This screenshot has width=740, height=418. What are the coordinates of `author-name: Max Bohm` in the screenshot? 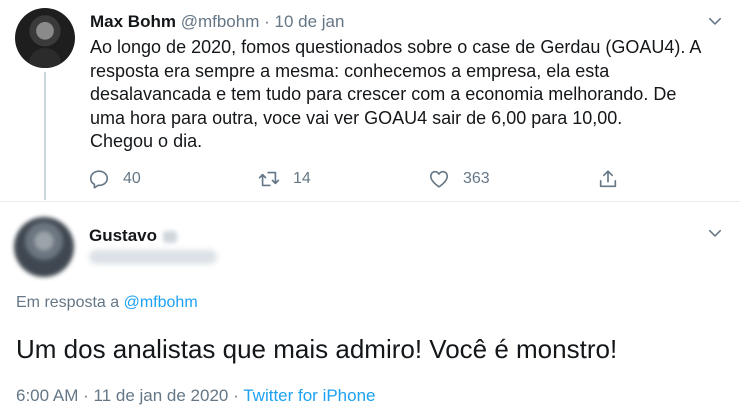 It's located at (133, 21).